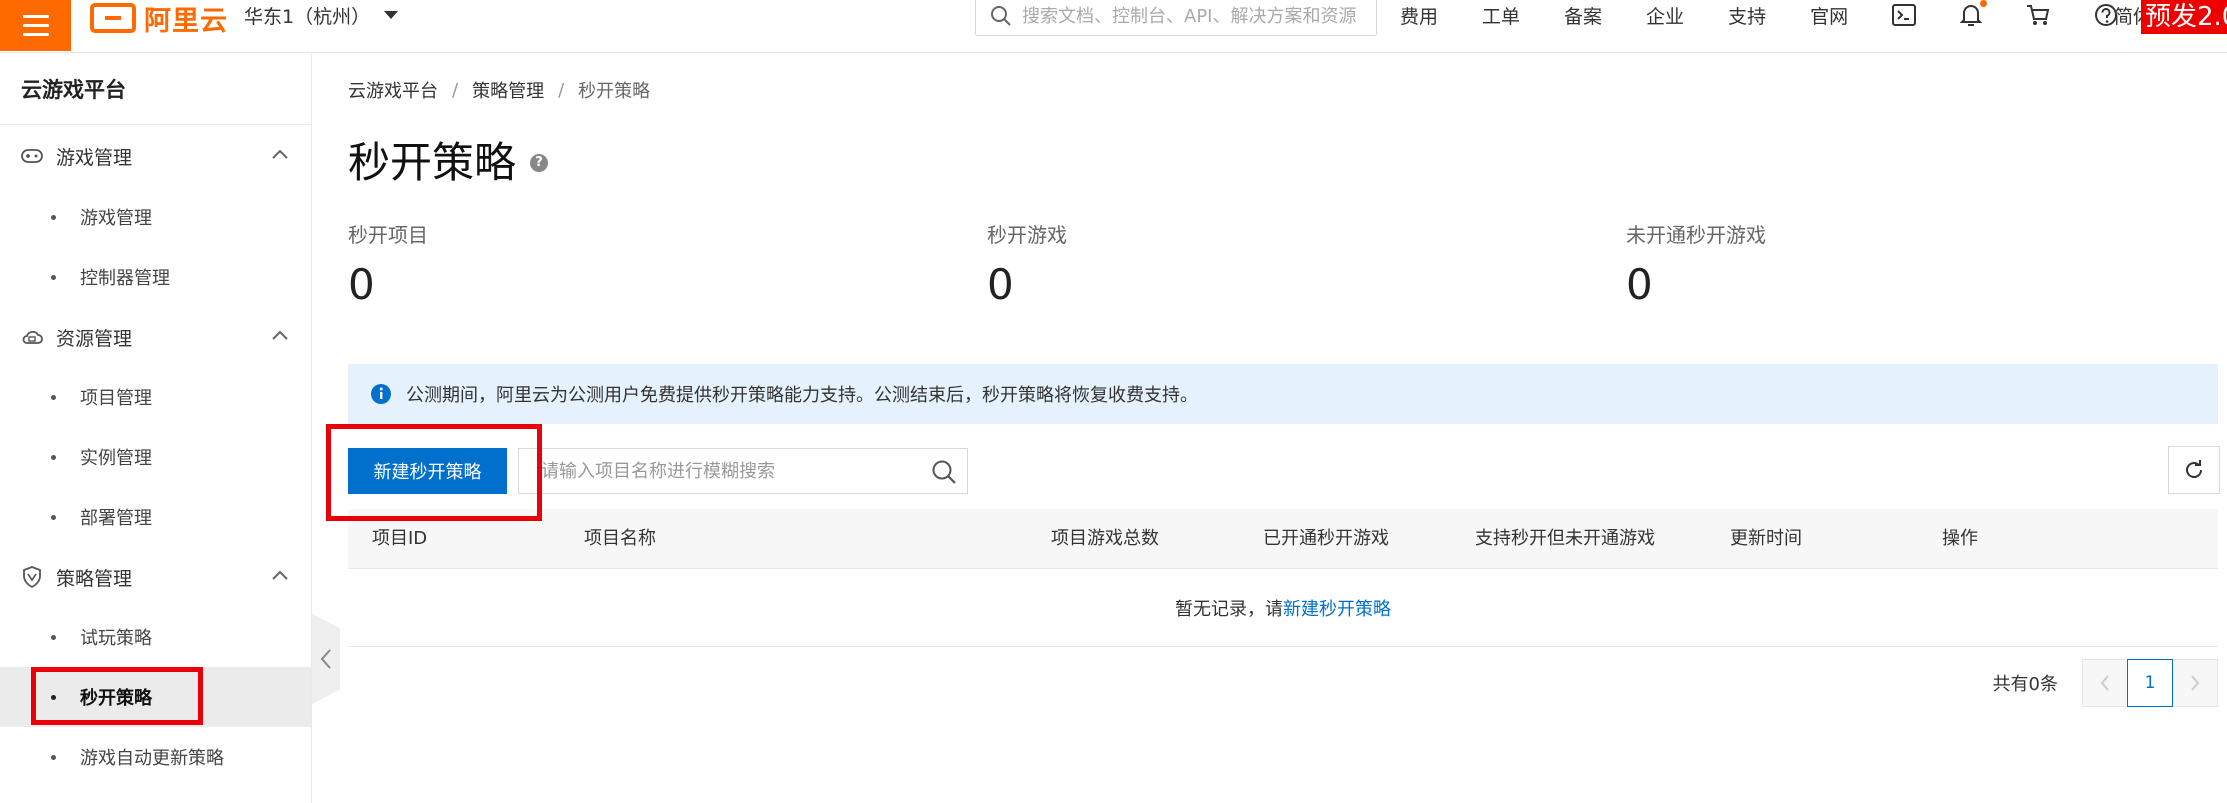 The height and width of the screenshot is (803, 2227). What do you see at coordinates (1229, 609) in the screenshot?
I see `empty-text: 暂无记录，请` at bounding box center [1229, 609].